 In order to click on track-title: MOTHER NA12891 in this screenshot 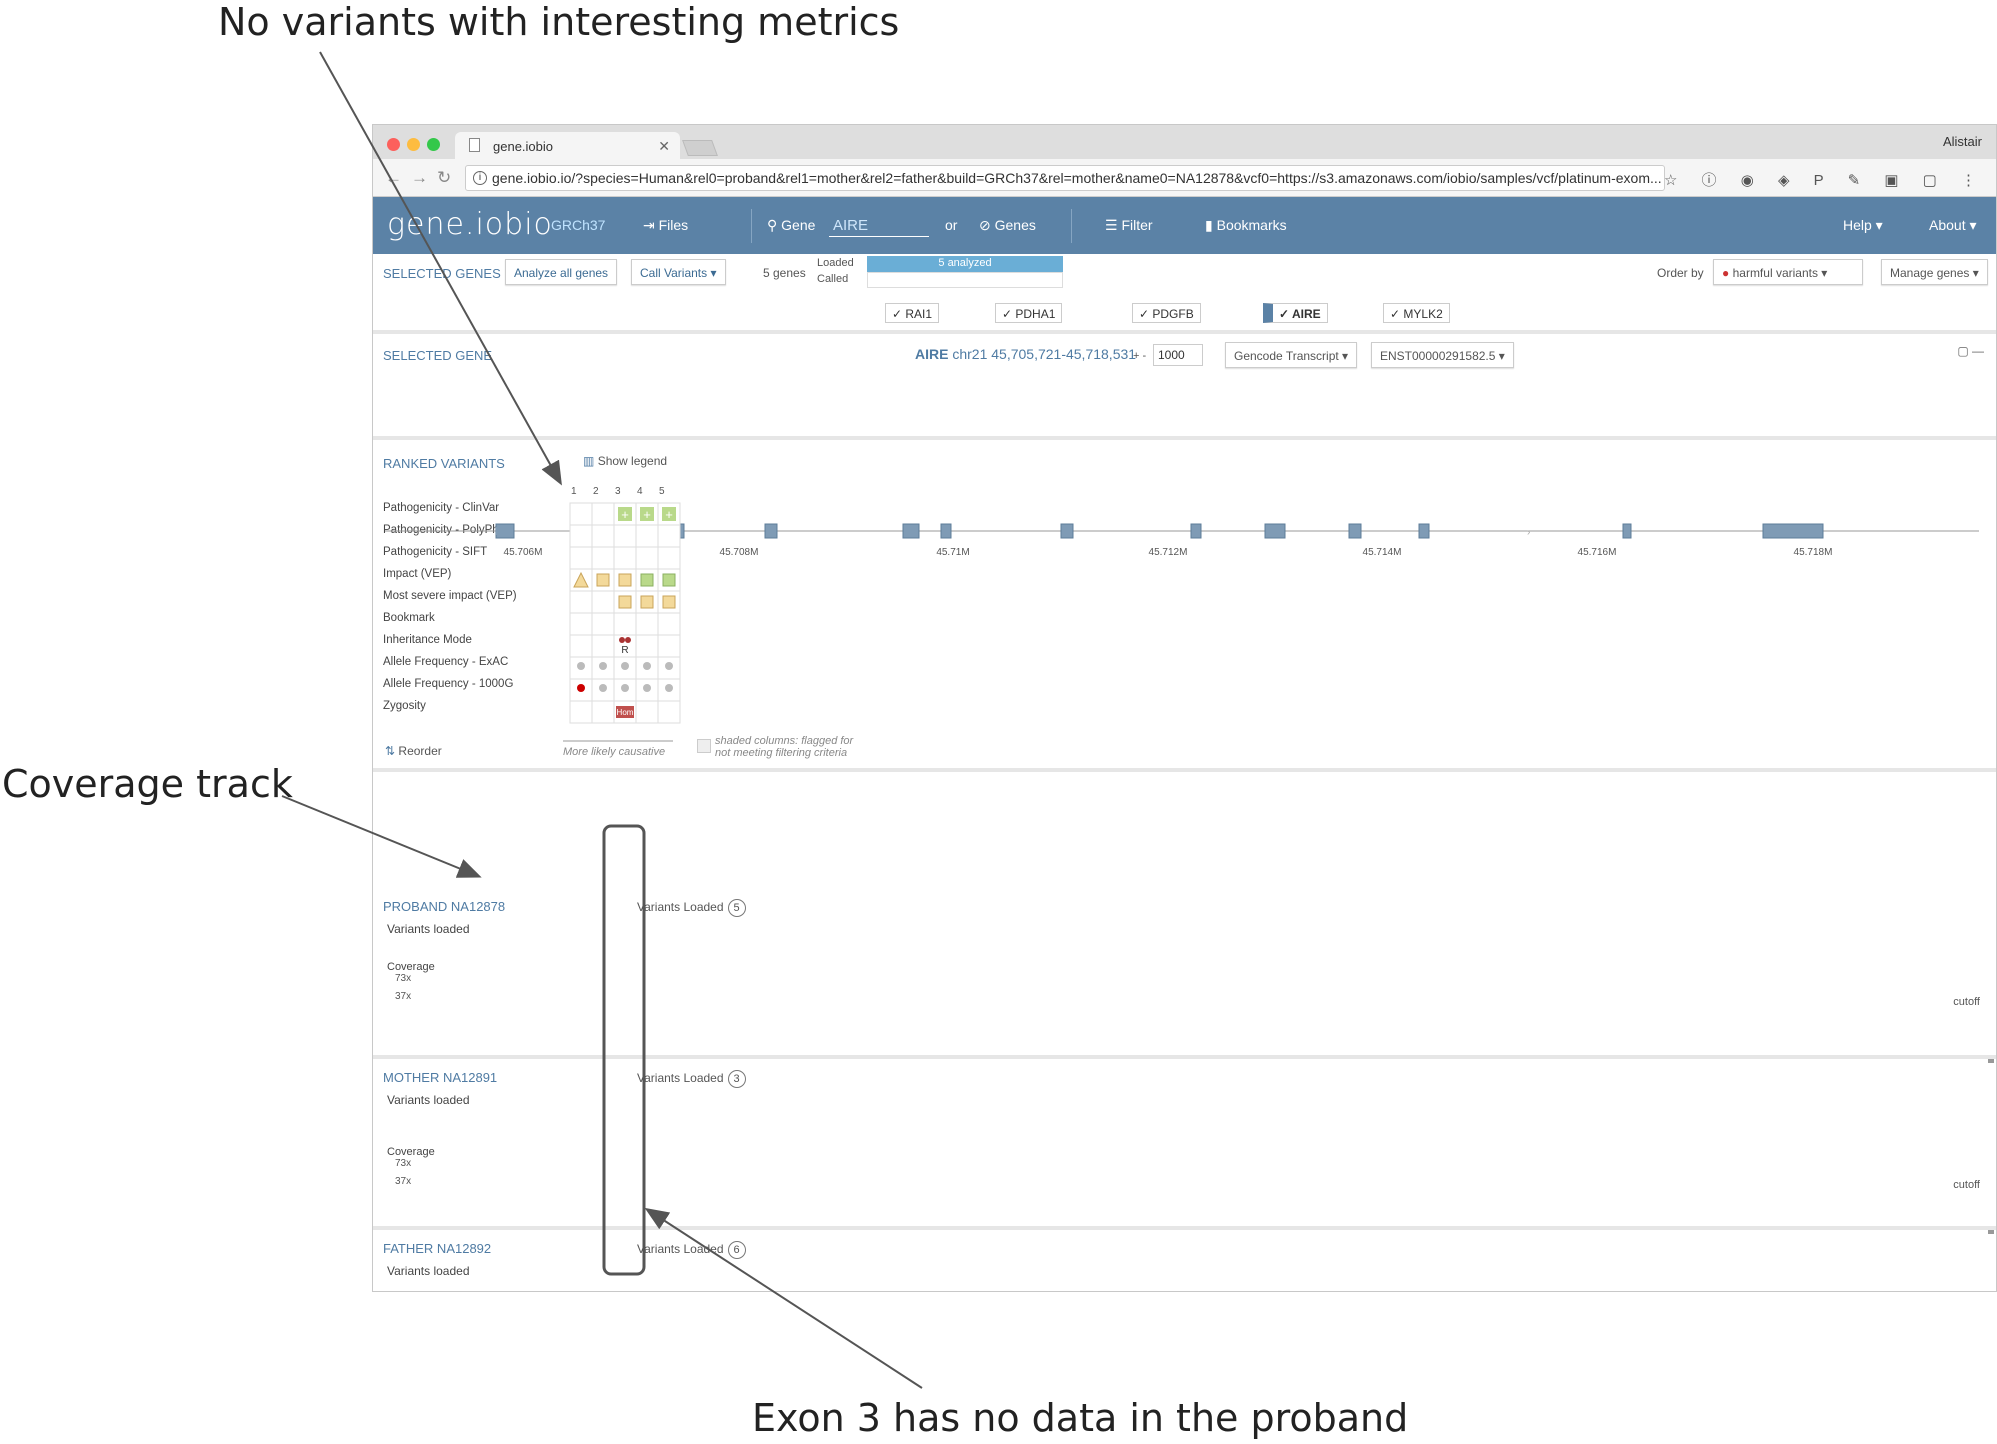, I will do `click(440, 1077)`.